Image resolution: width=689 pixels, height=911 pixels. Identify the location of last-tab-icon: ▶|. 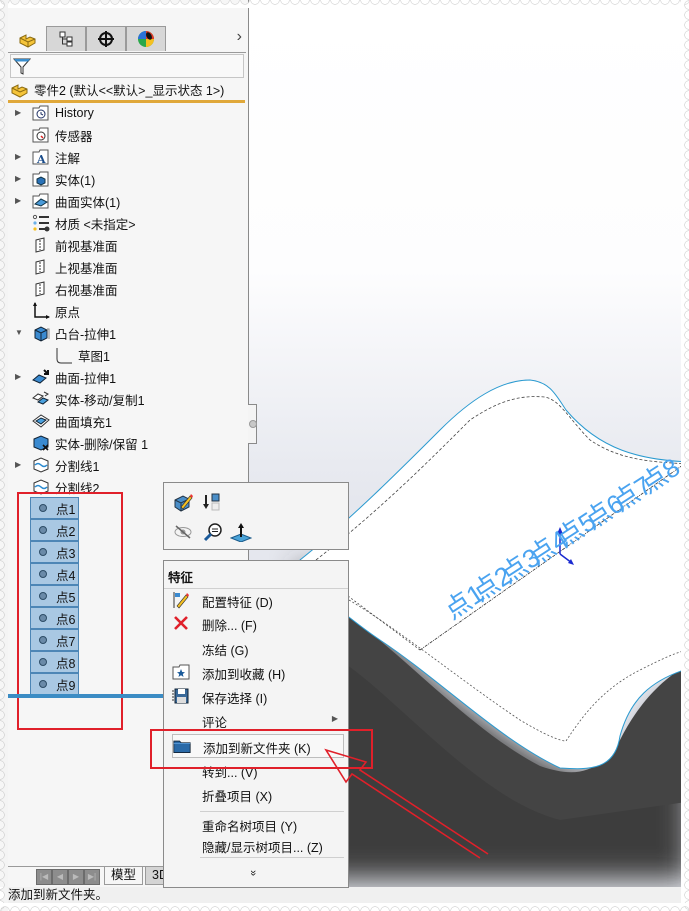
(92, 877).